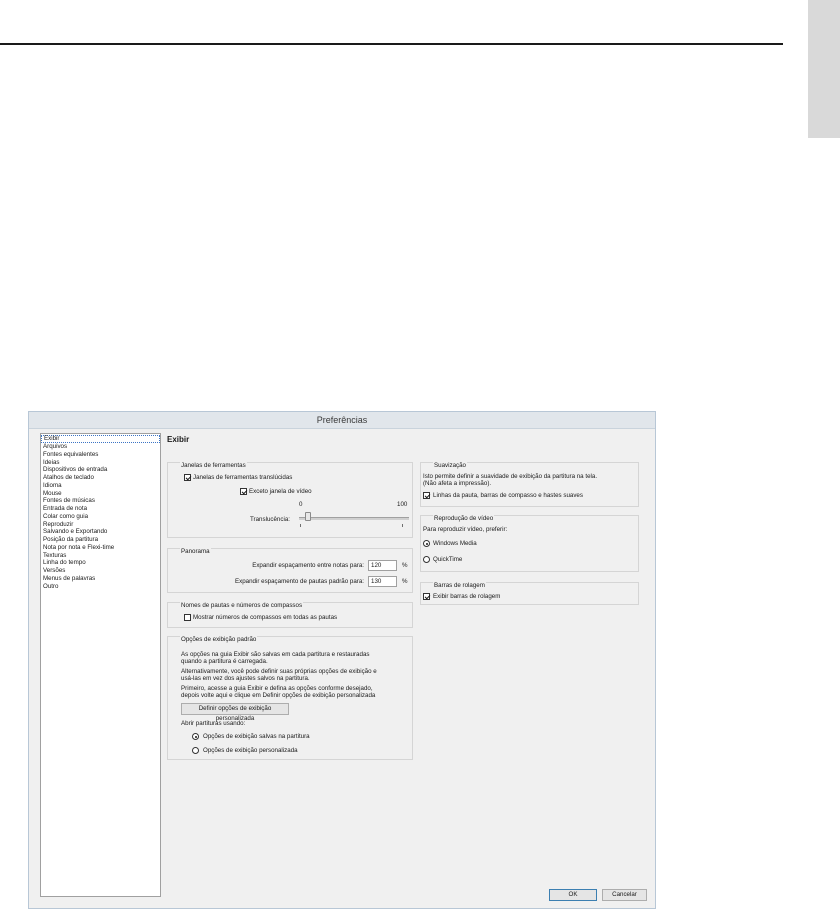 This screenshot has height=913, width=840. Describe the element at coordinates (426, 495) in the screenshot. I see `smooth-lines-checkbox` at that location.